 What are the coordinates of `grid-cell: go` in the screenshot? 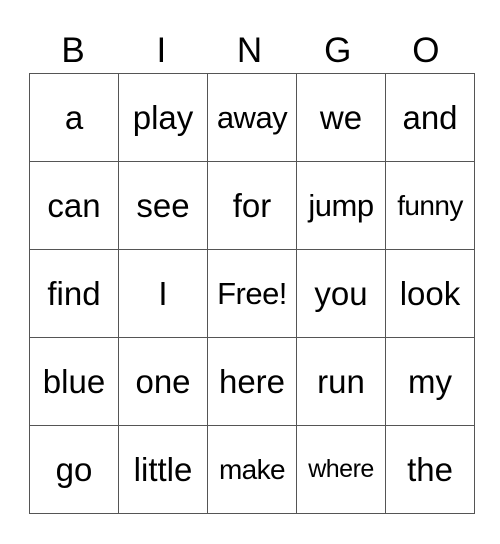 It's located at (74, 469).